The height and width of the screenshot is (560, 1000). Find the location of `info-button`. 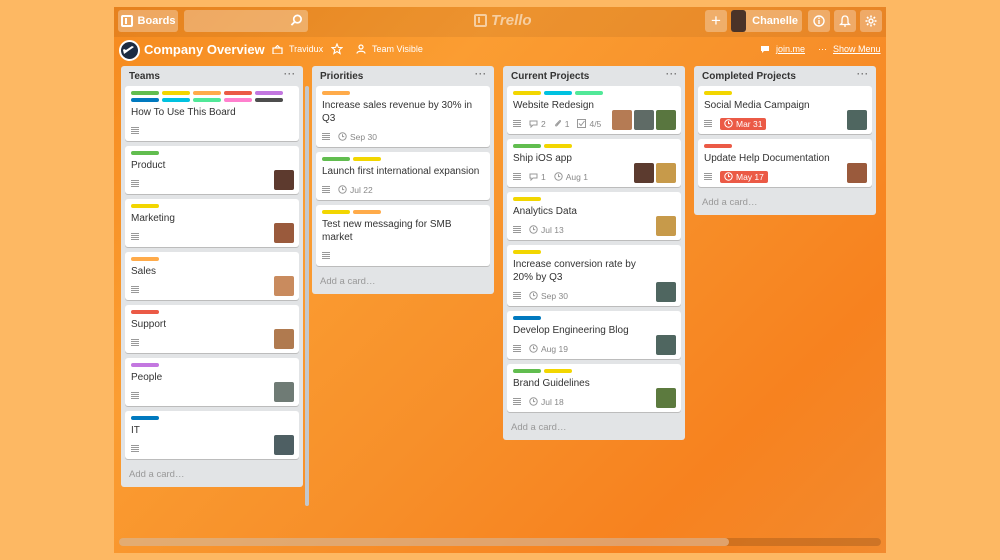

info-button is located at coordinates (819, 21).